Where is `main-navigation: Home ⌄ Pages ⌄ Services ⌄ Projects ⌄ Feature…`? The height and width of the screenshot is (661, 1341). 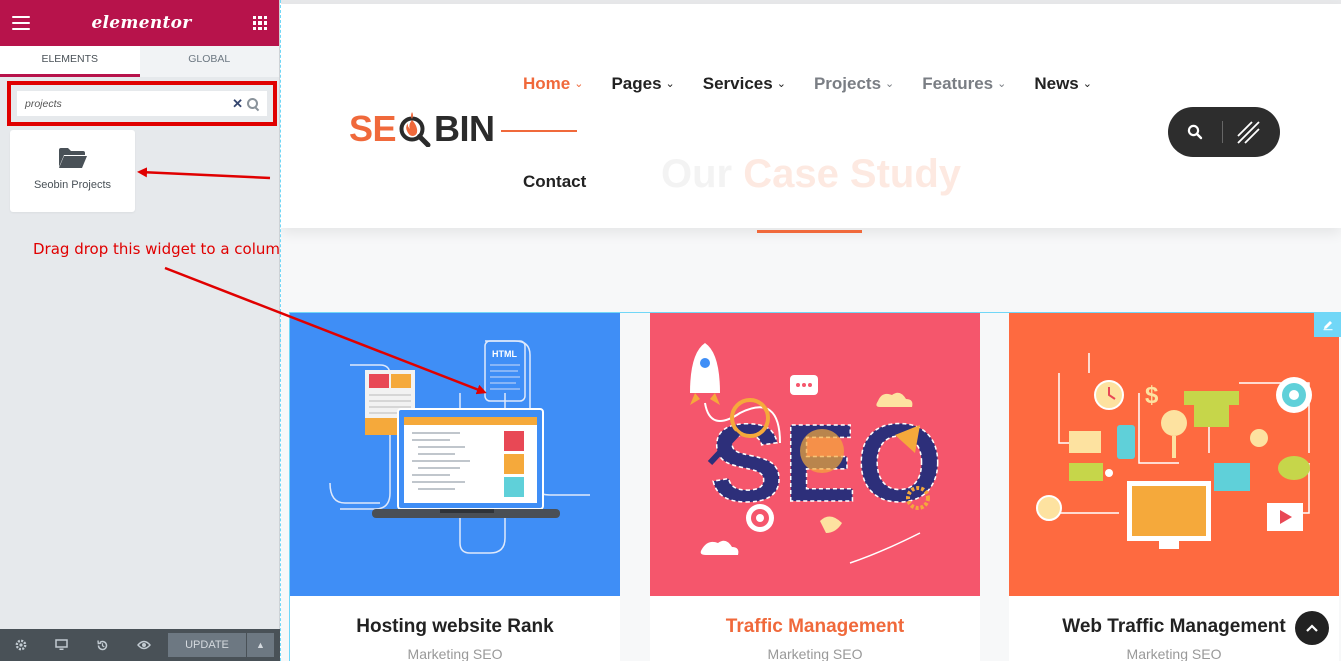
main-navigation: Home ⌄ Pages ⌄ Services ⌄ Projects ⌄ Feature… is located at coordinates (823, 133).